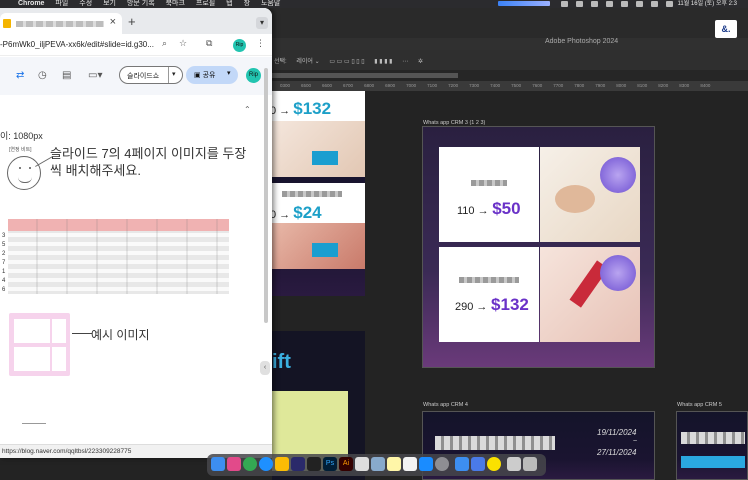 This screenshot has height=480, width=748. Describe the element at coordinates (212, 75) in the screenshot. I see `share-button: ▣ 공유 ▾` at that location.